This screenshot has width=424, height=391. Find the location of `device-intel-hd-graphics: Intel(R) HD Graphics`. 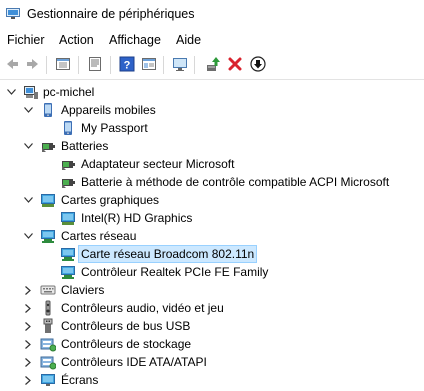

device-intel-hd-graphics: Intel(R) HD Graphics is located at coordinates (212, 218).